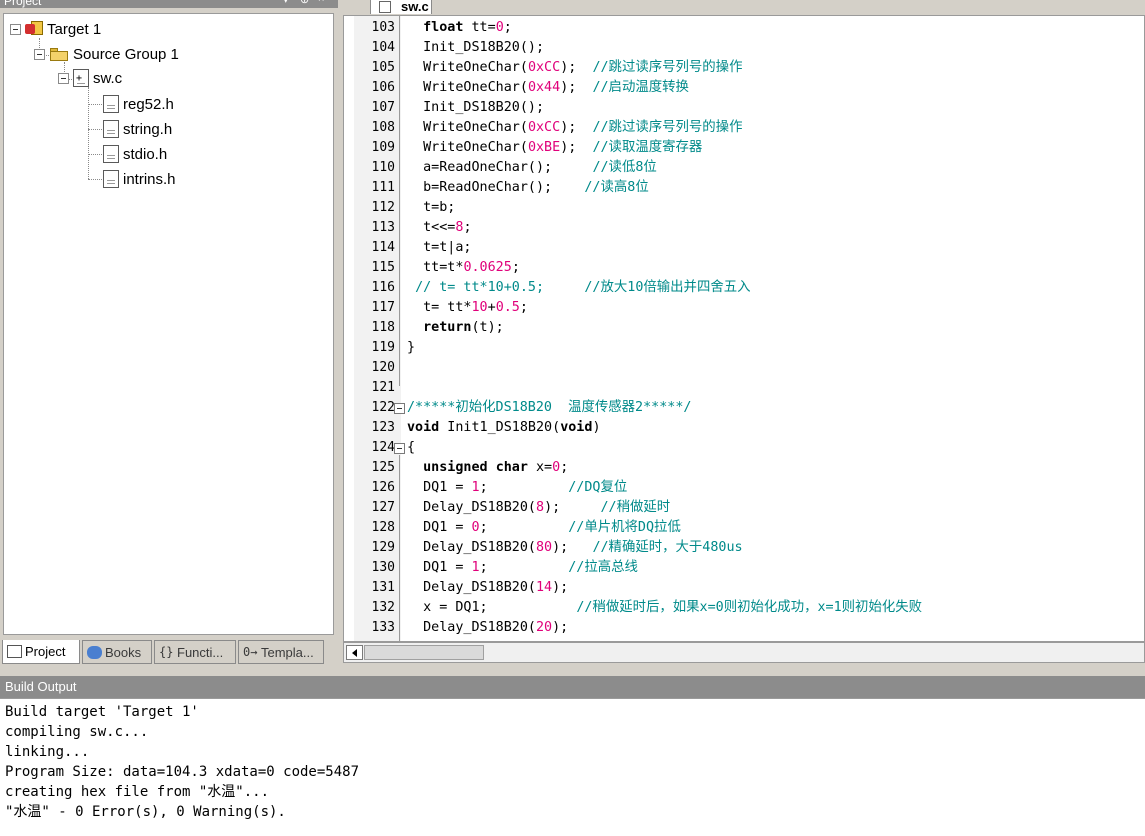 The height and width of the screenshot is (836, 1145). Describe the element at coordinates (123, 652) in the screenshot. I see `tab-books-label: Books` at that location.